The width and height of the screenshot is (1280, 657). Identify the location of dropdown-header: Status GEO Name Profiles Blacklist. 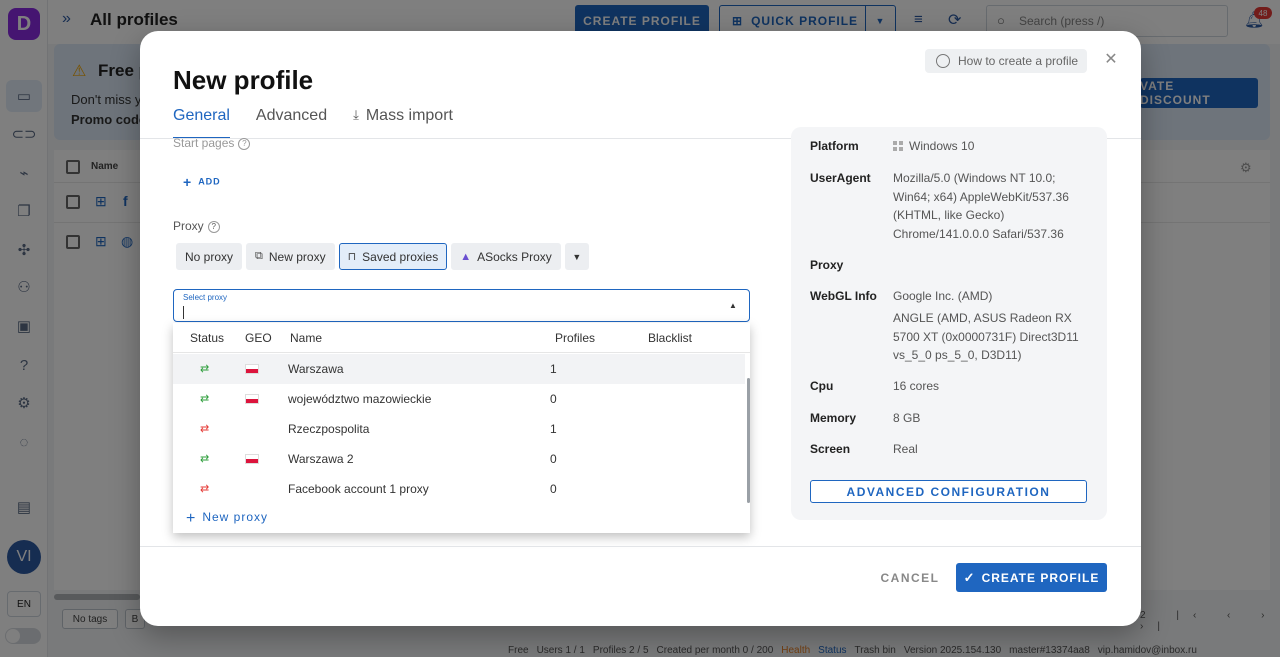
(461, 338).